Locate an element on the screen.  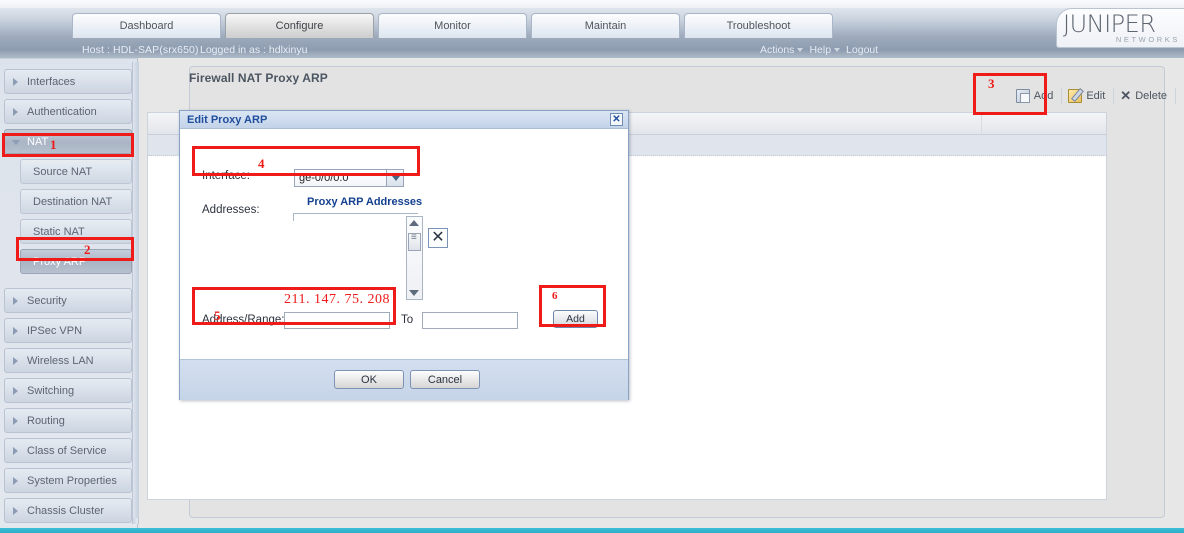
host-info: Host : HDL-SAP(srx650) is located at coordinates (140, 50).